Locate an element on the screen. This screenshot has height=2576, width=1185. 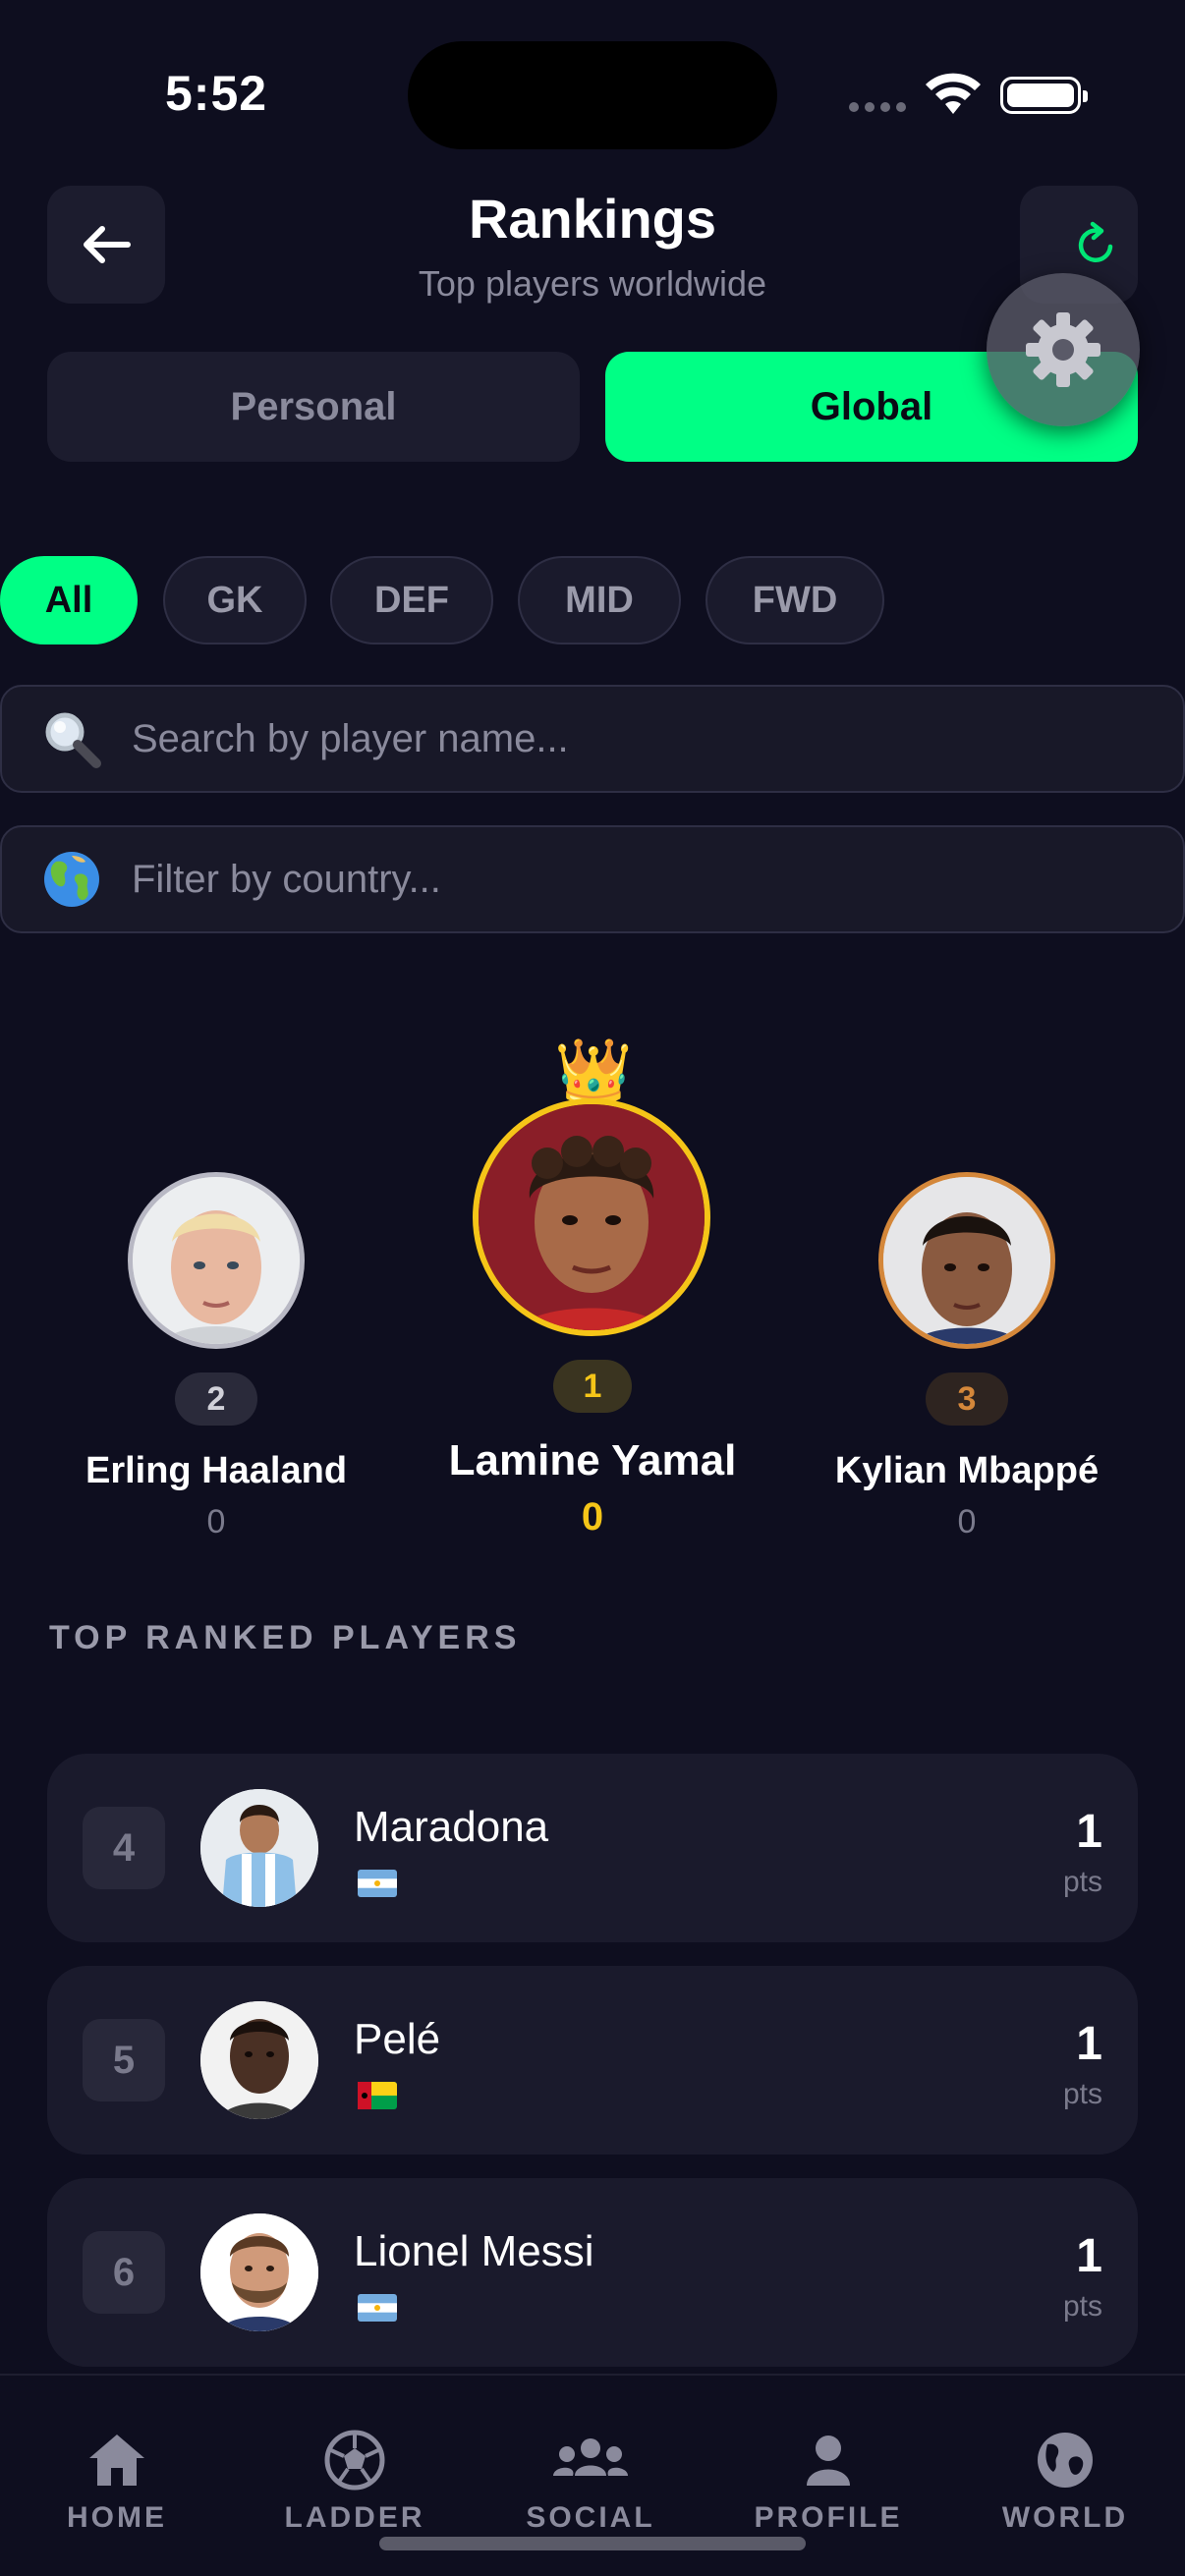
section-title: TOP RANKED PLAYERS is located at coordinates (286, 1637).